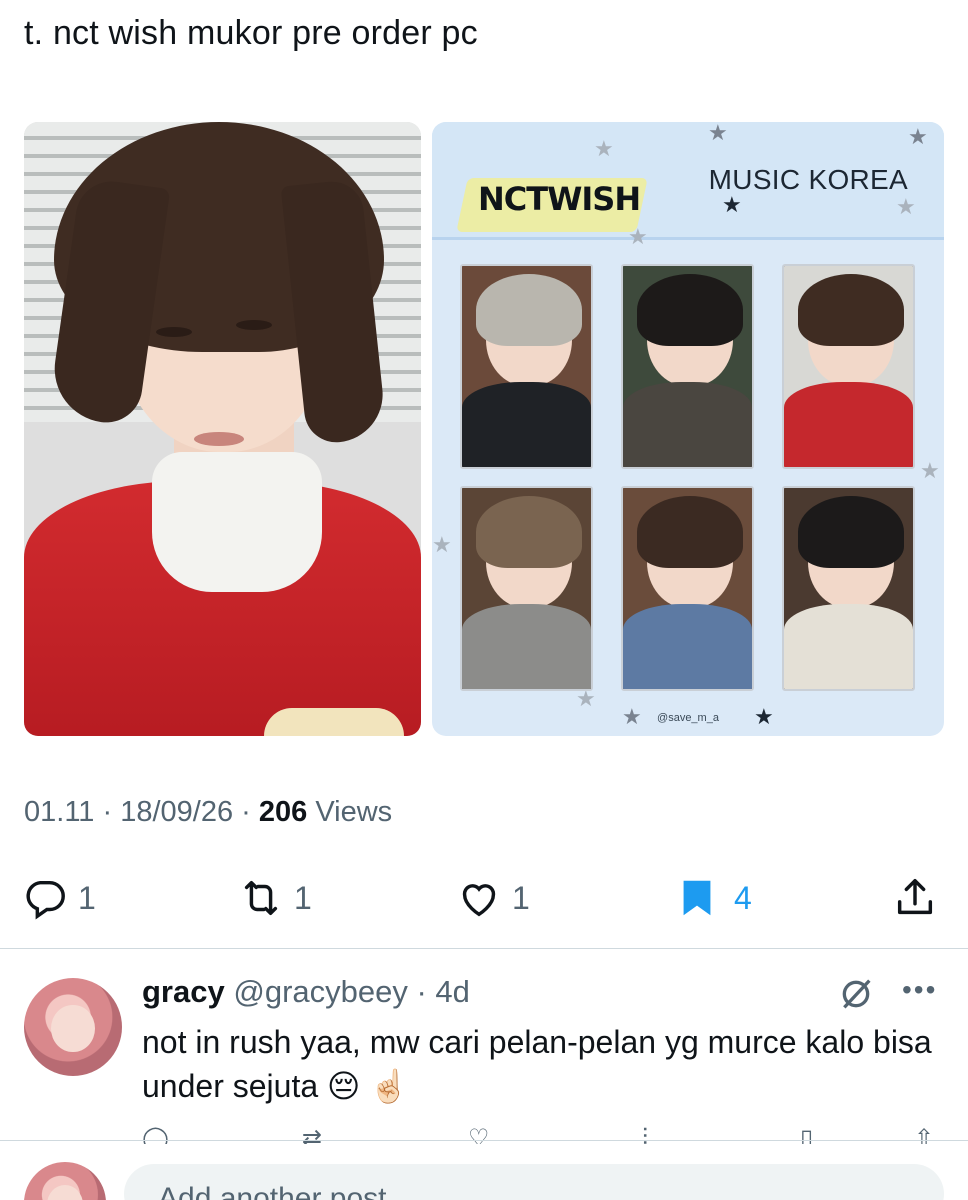 This screenshot has height=1200, width=968. Describe the element at coordinates (559, 199) in the screenshot. I see `nctwish-logo: NCTWISH` at that location.